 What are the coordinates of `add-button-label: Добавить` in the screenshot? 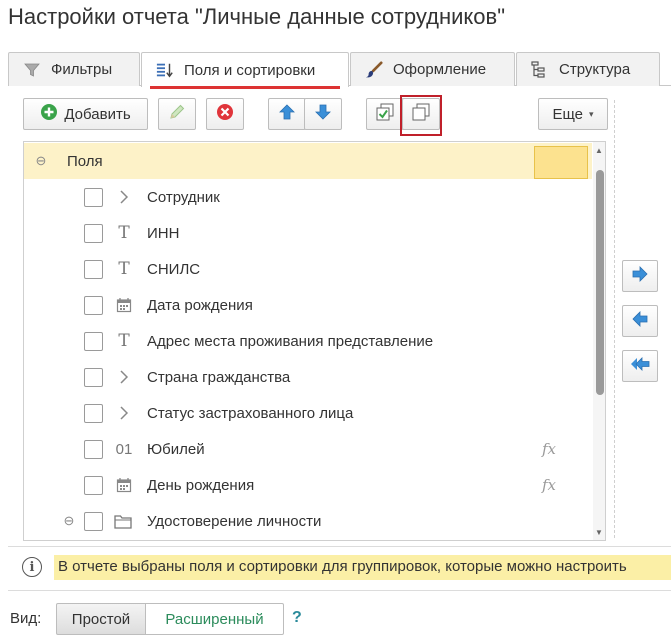 It's located at (97, 114).